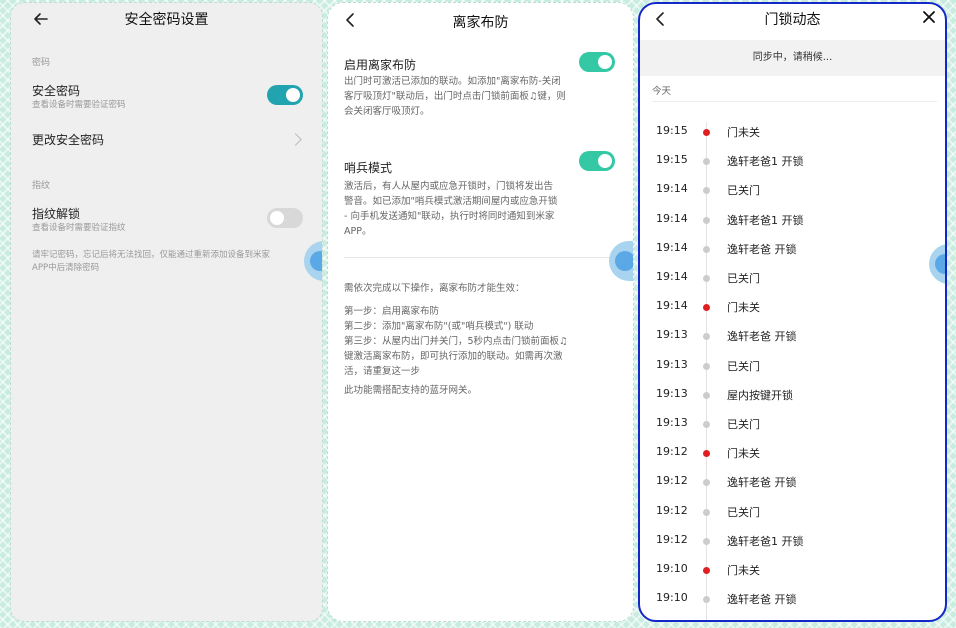 Image resolution: width=956 pixels, height=628 pixels. I want to click on page-title: 安全密码设置, so click(166, 20).